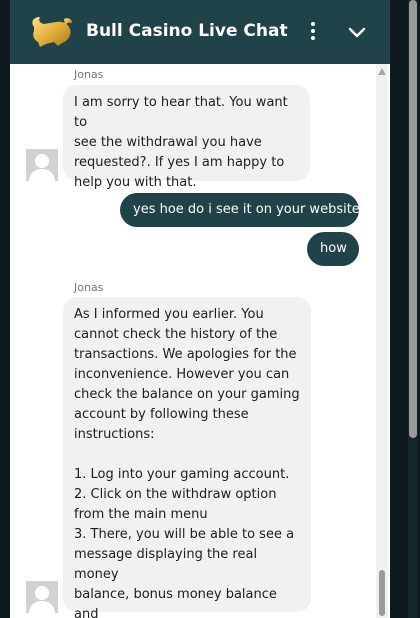 The width and height of the screenshot is (420, 618). What do you see at coordinates (357, 33) in the screenshot?
I see `chevron-down-icon` at bounding box center [357, 33].